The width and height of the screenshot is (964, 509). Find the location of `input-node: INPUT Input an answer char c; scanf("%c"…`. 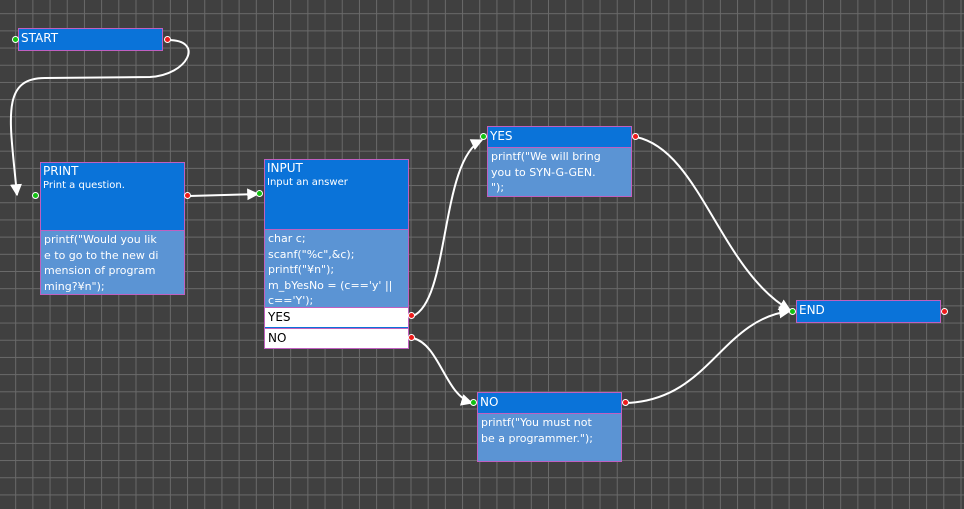

input-node: INPUT Input an answer char c; scanf("%c"… is located at coordinates (336, 254).